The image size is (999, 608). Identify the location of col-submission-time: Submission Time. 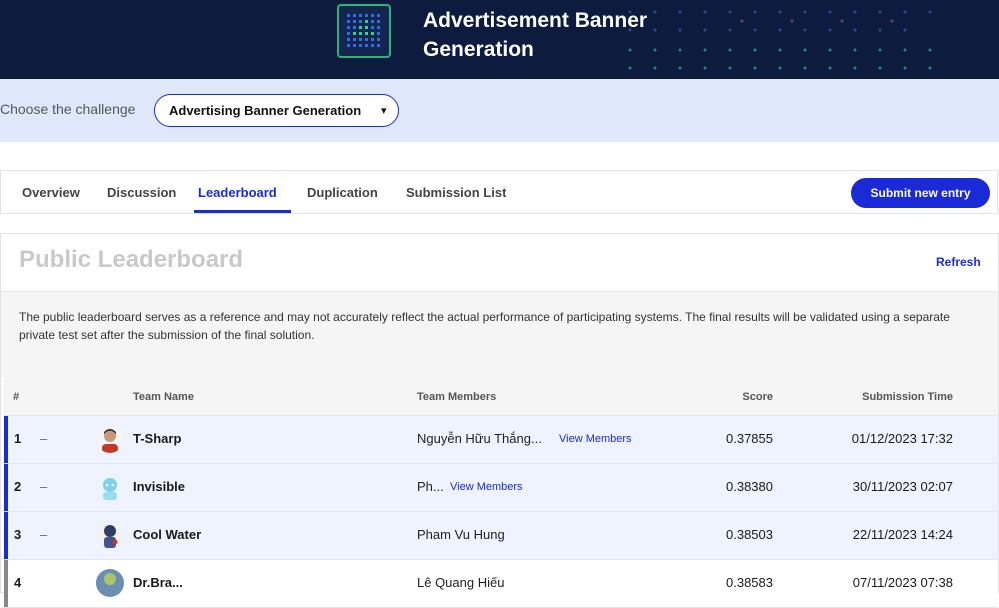
(907, 397).